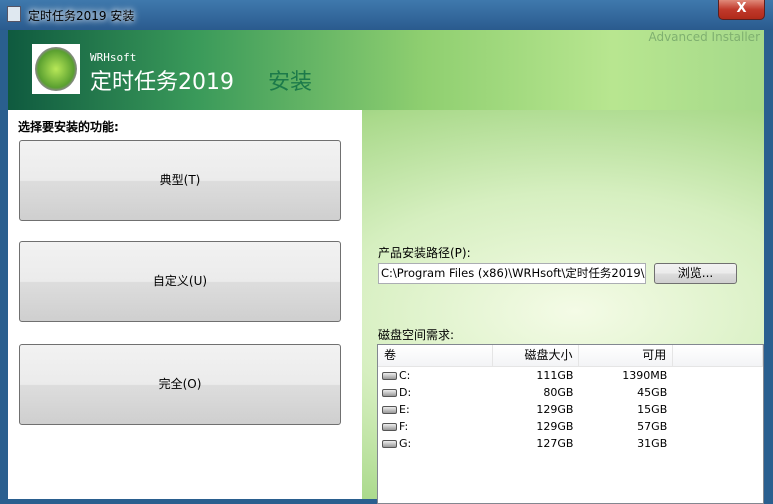 The width and height of the screenshot is (773, 504). I want to click on close-button: X, so click(741, 10).